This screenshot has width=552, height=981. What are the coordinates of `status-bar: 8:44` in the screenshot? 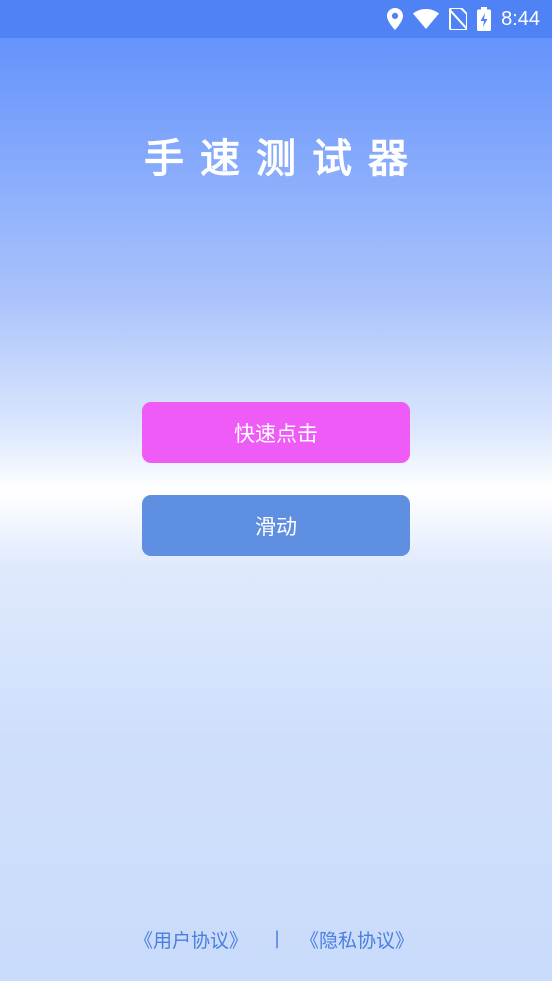 It's located at (276, 19).